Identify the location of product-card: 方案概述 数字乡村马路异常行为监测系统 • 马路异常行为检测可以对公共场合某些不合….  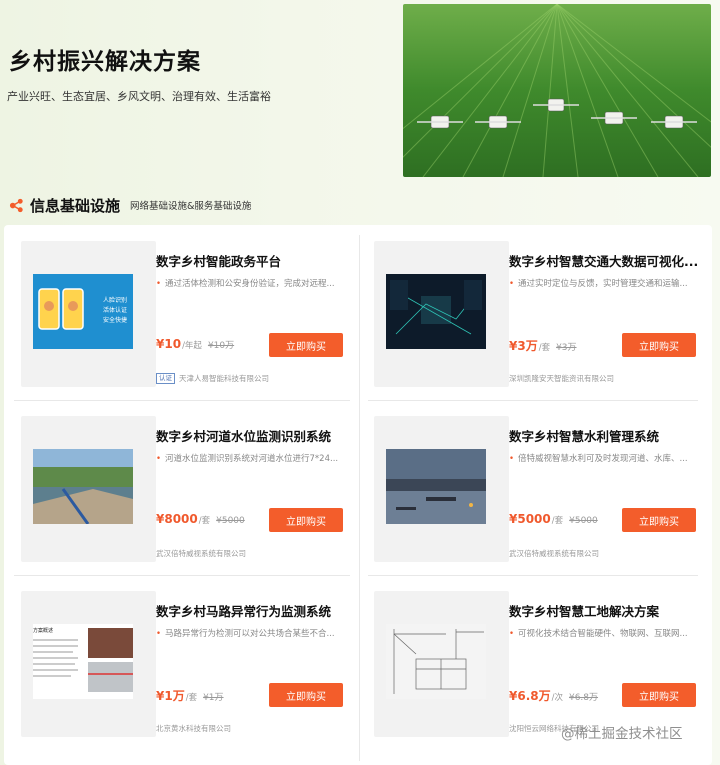
(187, 671).